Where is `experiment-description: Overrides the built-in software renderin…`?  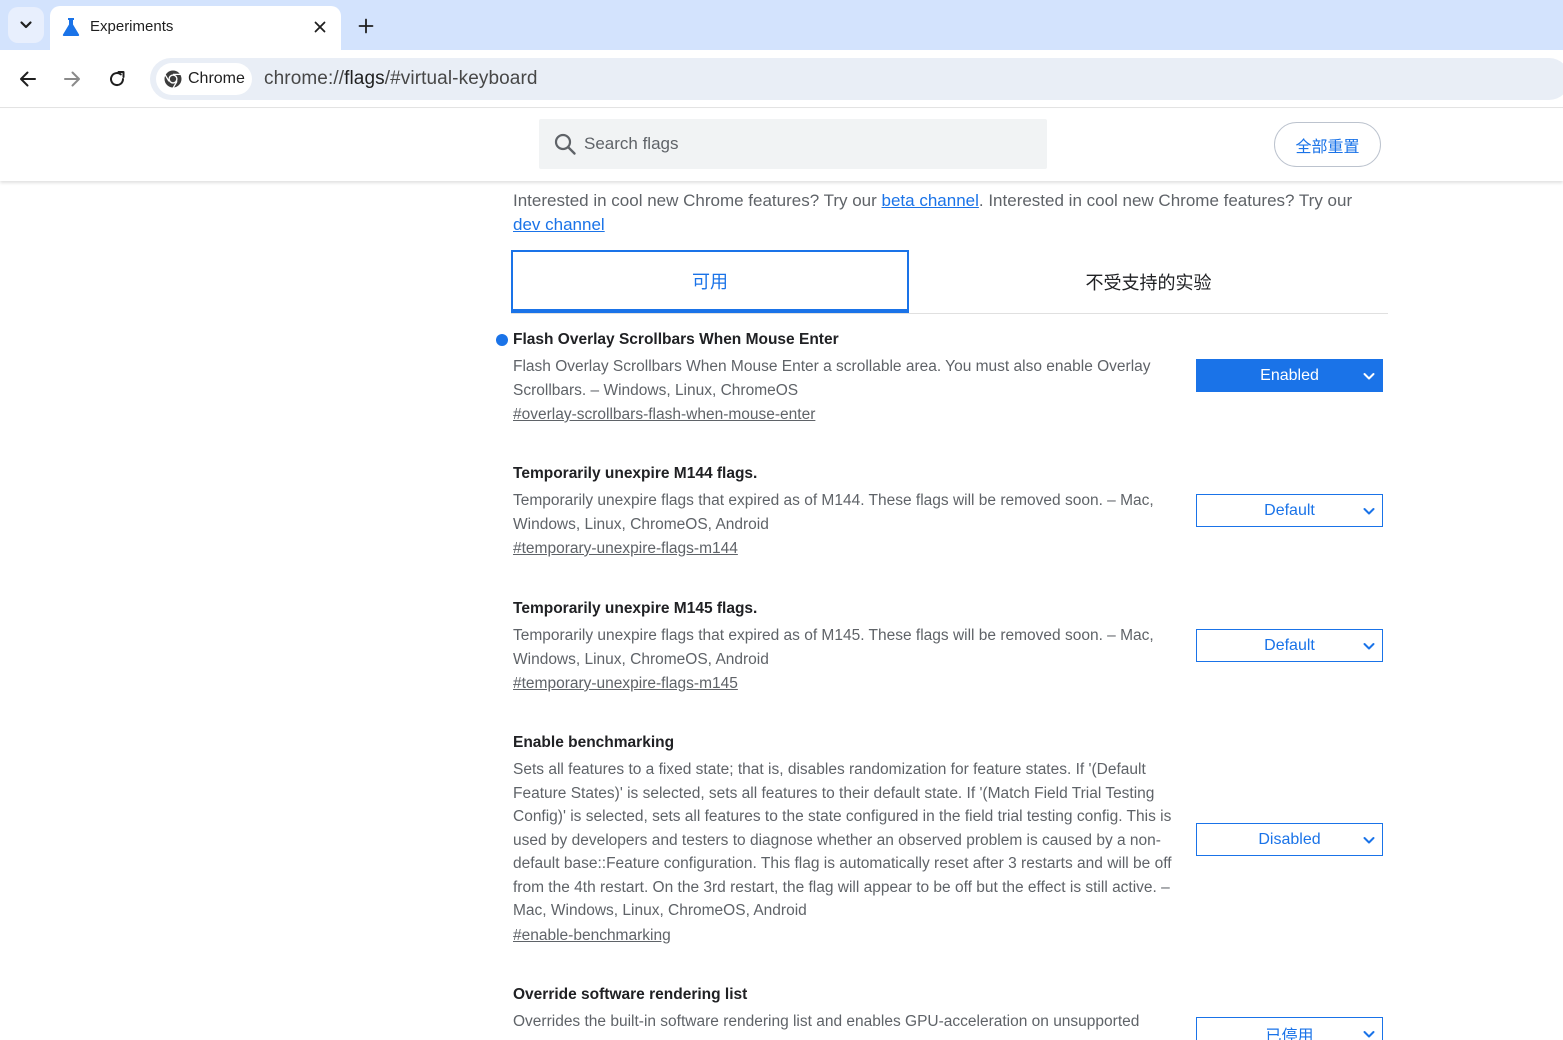
experiment-description: Overrides the built-in software renderin… is located at coordinates (826, 1021).